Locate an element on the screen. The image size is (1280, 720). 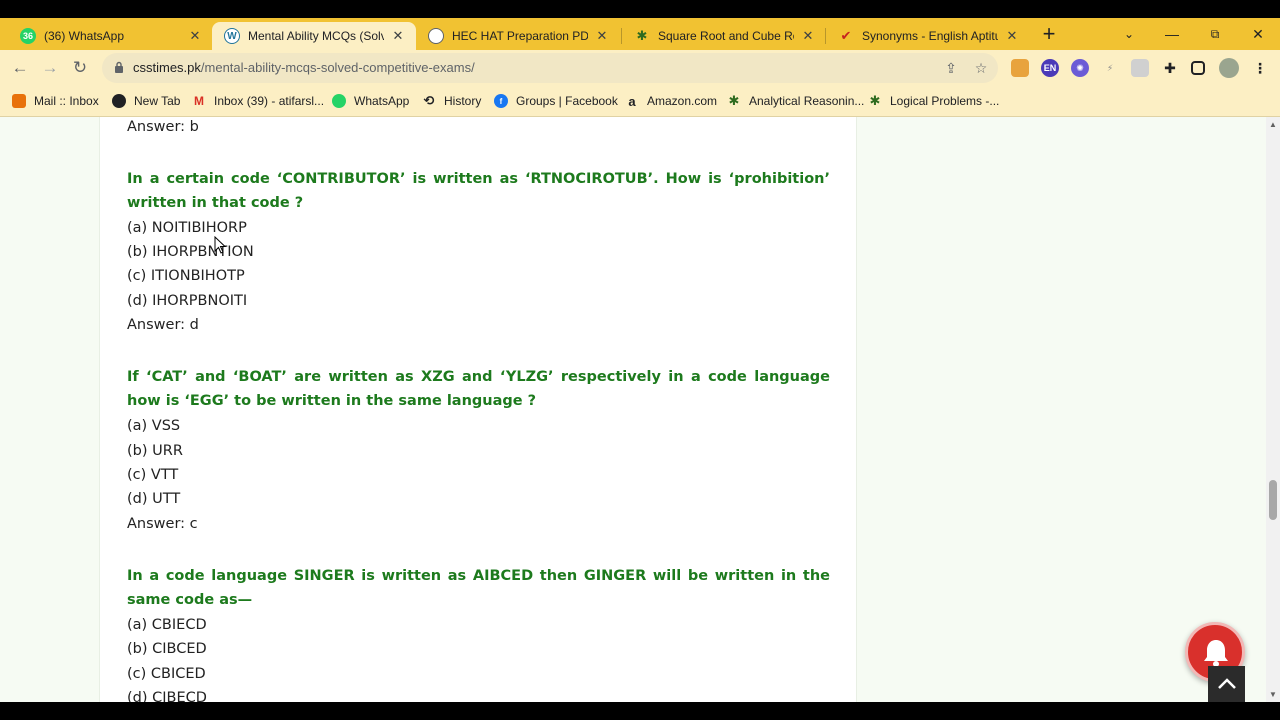
whatsapp-icon: 36 is located at coordinates (28, 36).